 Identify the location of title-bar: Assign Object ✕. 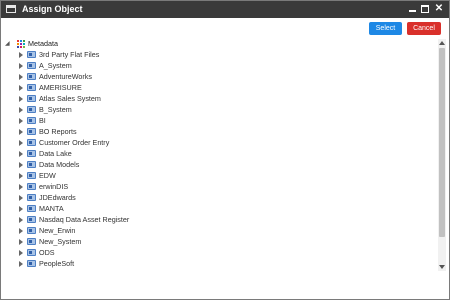
(225, 9).